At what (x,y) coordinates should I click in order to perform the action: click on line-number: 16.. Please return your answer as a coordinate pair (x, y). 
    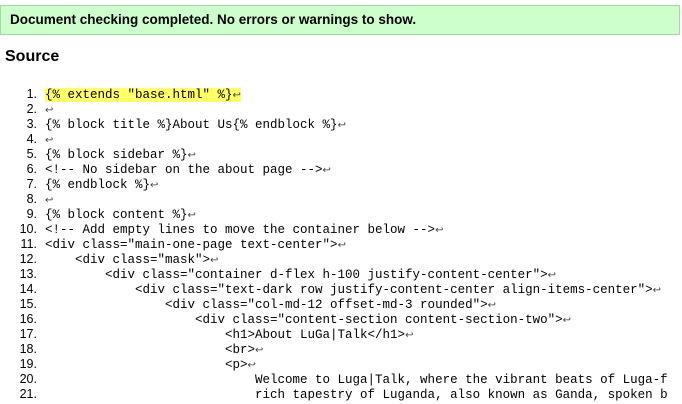
    Looking at the image, I should click on (28, 319).